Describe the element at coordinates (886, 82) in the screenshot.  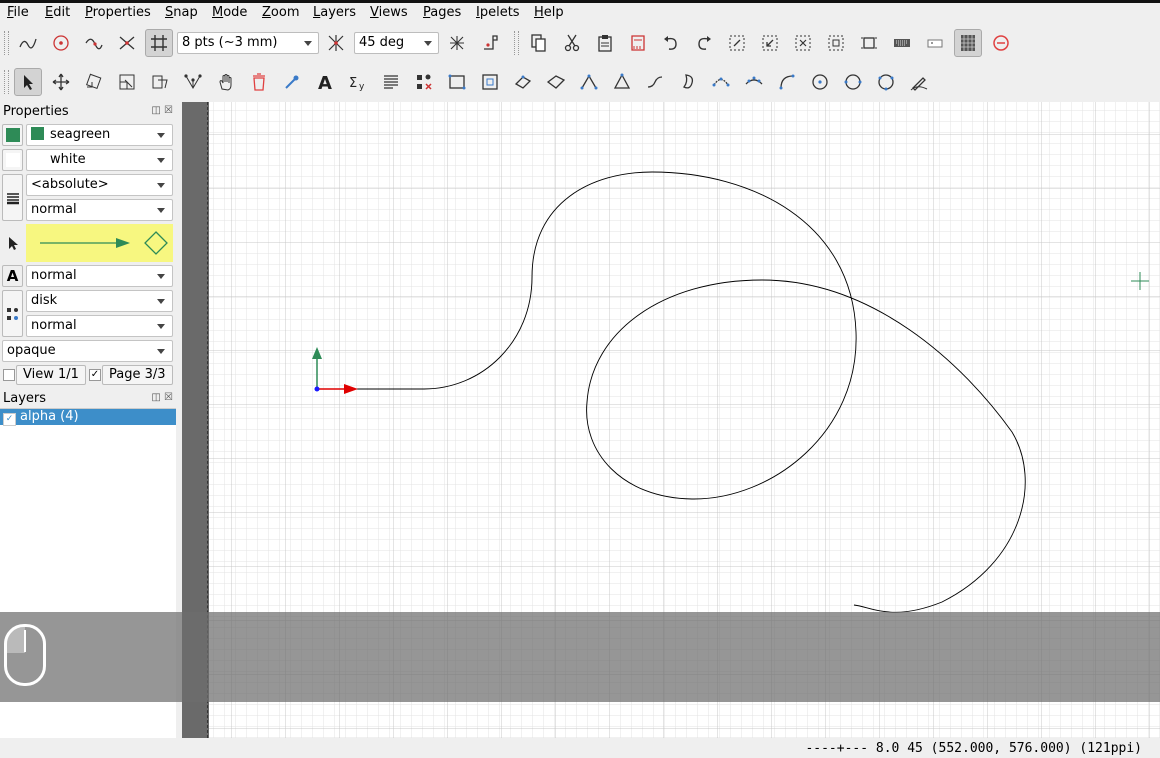
I see `circle-three-points-mode-icon` at that location.